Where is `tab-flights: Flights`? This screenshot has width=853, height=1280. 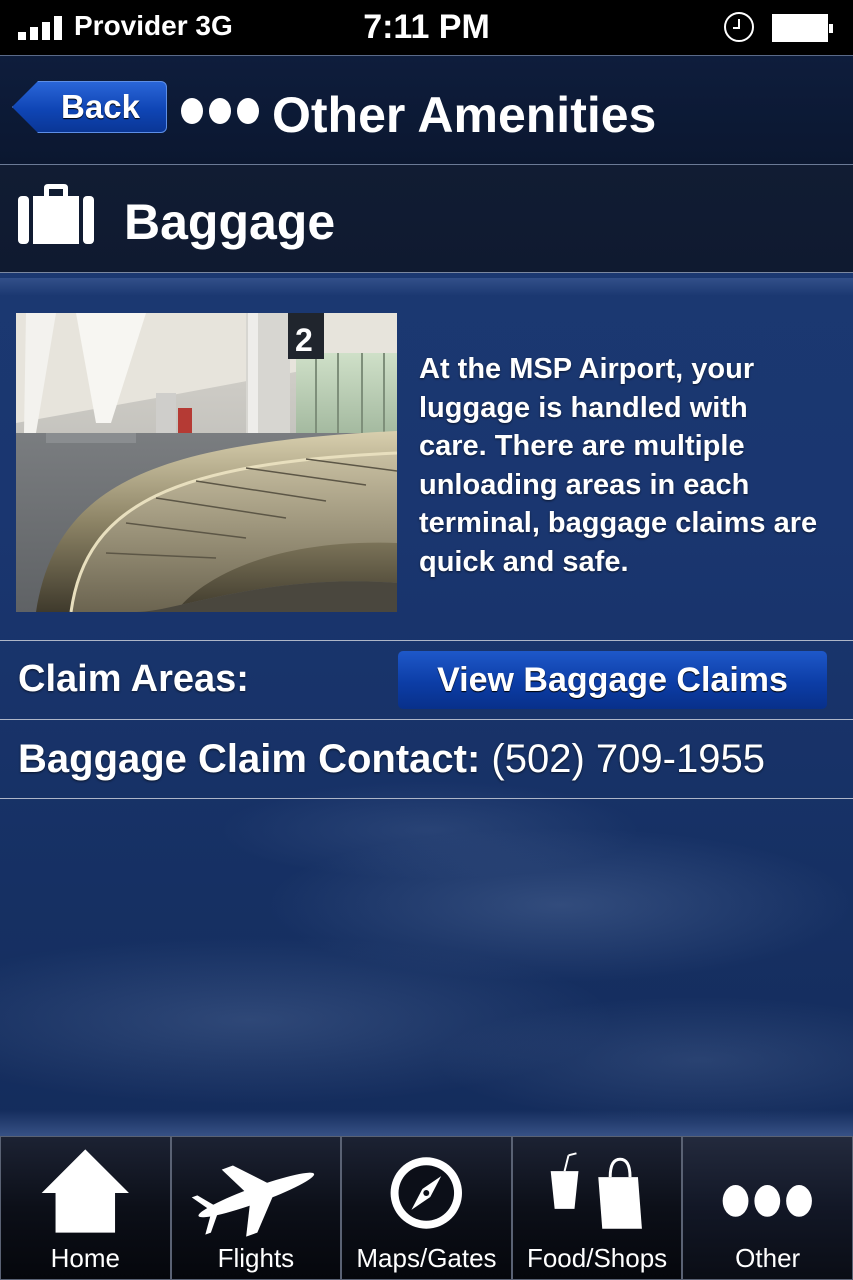
tab-flights: Flights is located at coordinates (256, 1208).